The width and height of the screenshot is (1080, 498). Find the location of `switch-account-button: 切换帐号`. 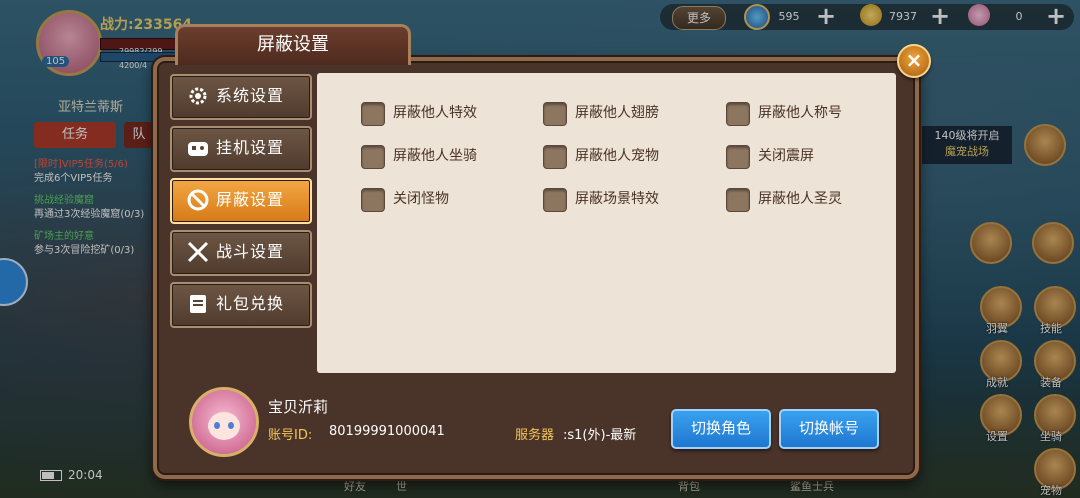

switch-account-button: 切换帐号 is located at coordinates (829, 429).